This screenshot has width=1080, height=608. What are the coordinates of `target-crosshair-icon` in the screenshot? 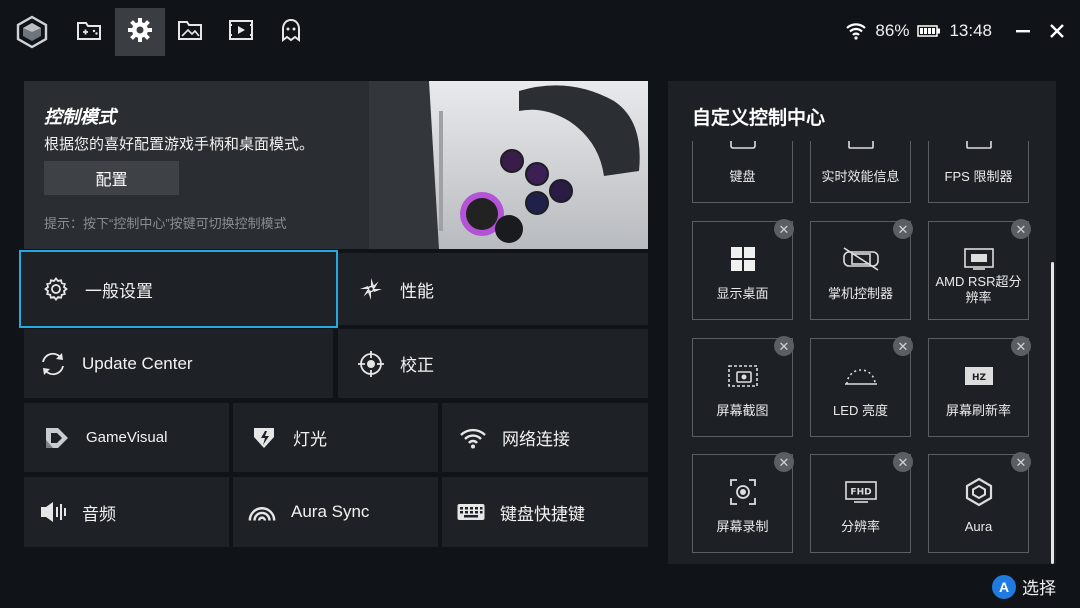 It's located at (371, 364).